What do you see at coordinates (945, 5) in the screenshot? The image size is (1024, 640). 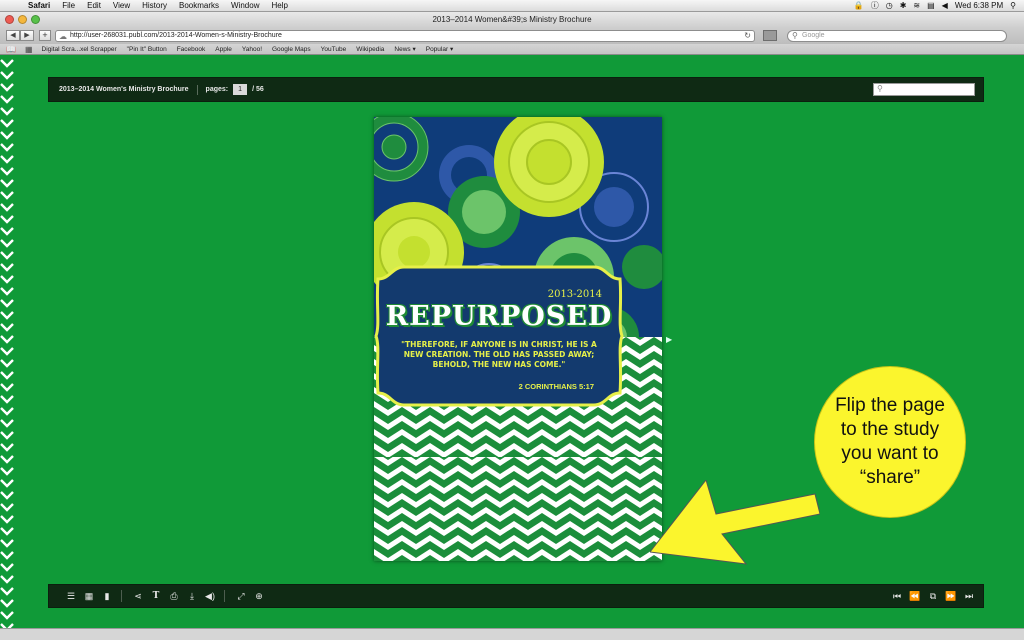 I see `volume-icon: ◀` at bounding box center [945, 5].